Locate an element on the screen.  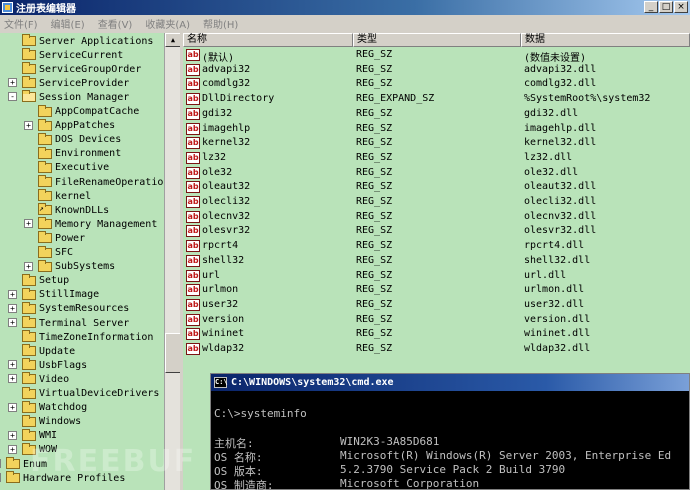
tree-item: + WMI is located at coordinates (32, 435).